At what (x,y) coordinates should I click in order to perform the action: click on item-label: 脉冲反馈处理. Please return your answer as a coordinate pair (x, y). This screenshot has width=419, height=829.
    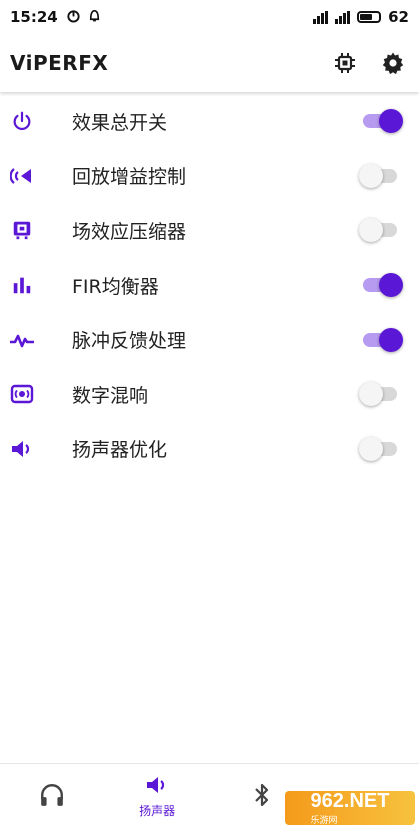
    Looking at the image, I should click on (129, 341).